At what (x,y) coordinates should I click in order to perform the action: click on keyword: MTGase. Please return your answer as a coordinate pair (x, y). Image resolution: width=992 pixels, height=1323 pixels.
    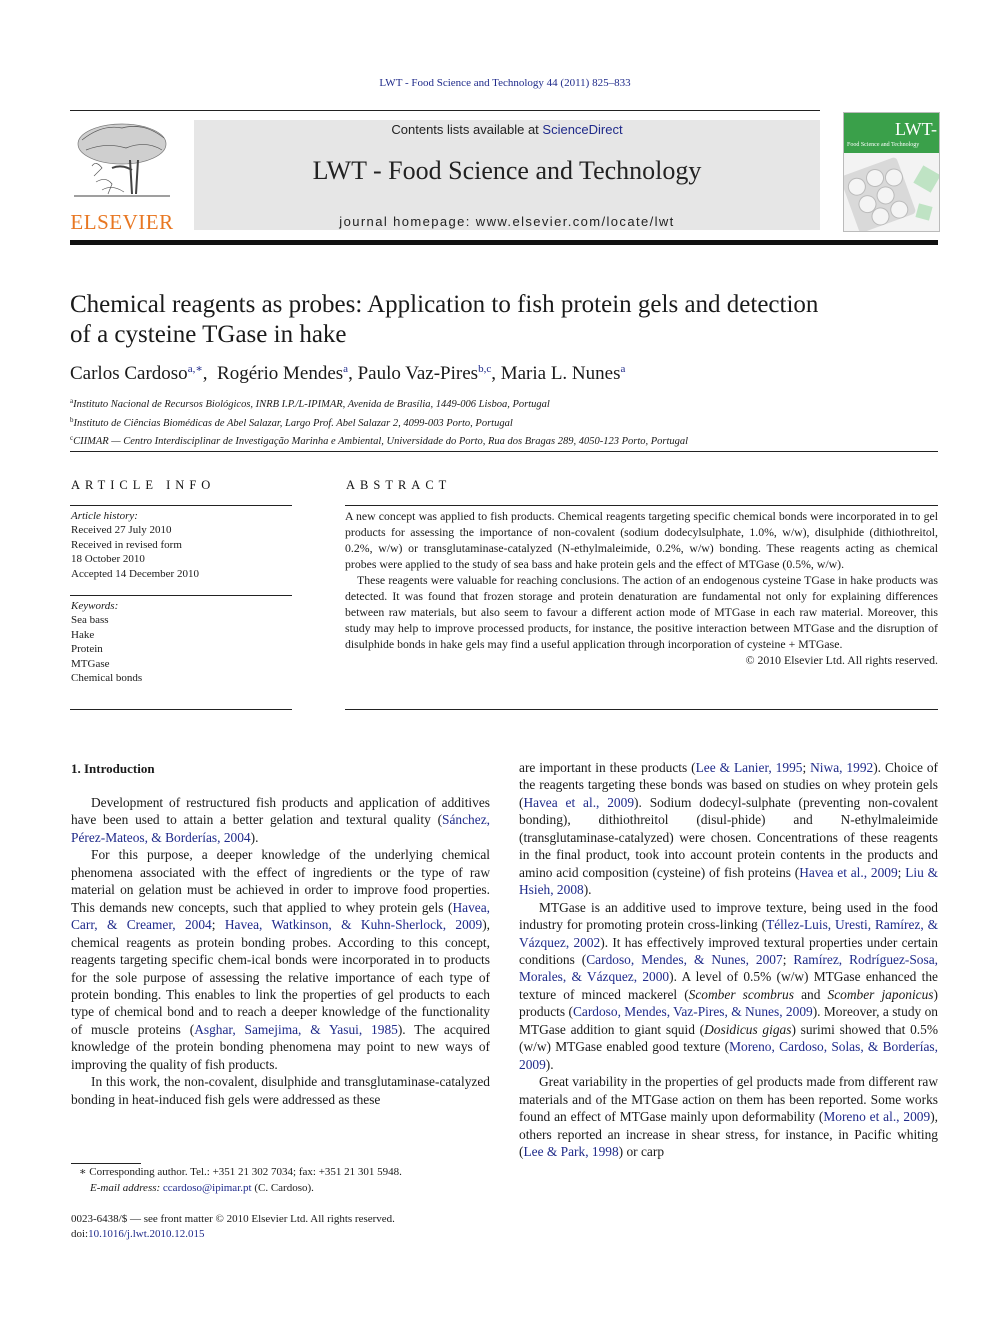
    Looking at the image, I should click on (90, 663).